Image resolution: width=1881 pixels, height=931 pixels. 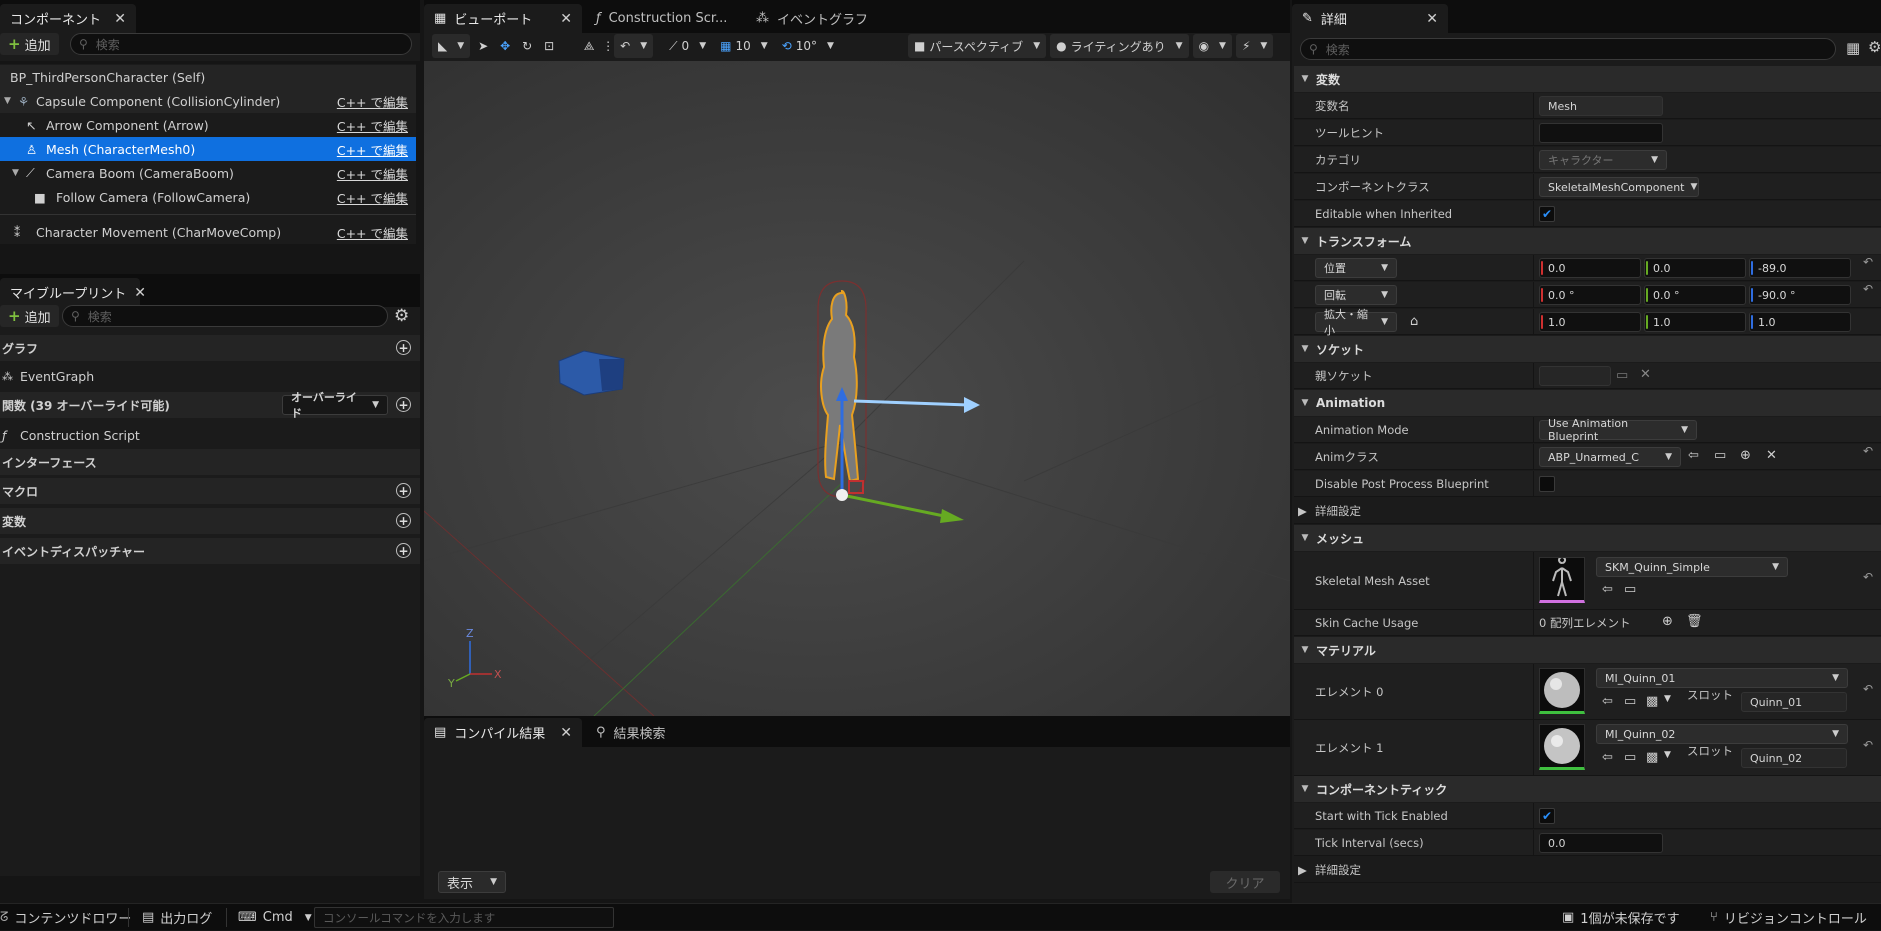 What do you see at coordinates (1694, 621) in the screenshot?
I see `trash-icon: 🗑` at bounding box center [1694, 621].